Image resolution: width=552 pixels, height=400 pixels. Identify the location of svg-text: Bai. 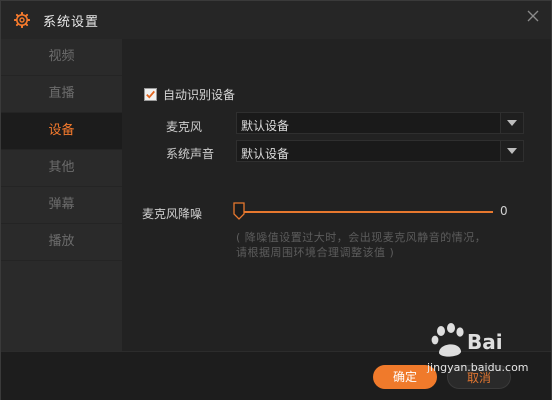
(485, 342).